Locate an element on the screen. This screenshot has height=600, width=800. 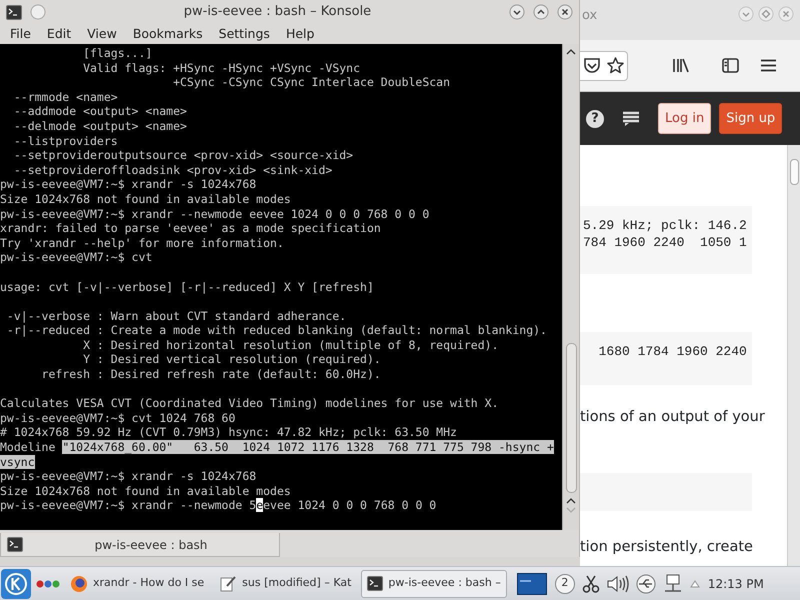
terminal-line: --addmode <output> <name> is located at coordinates (100, 111).